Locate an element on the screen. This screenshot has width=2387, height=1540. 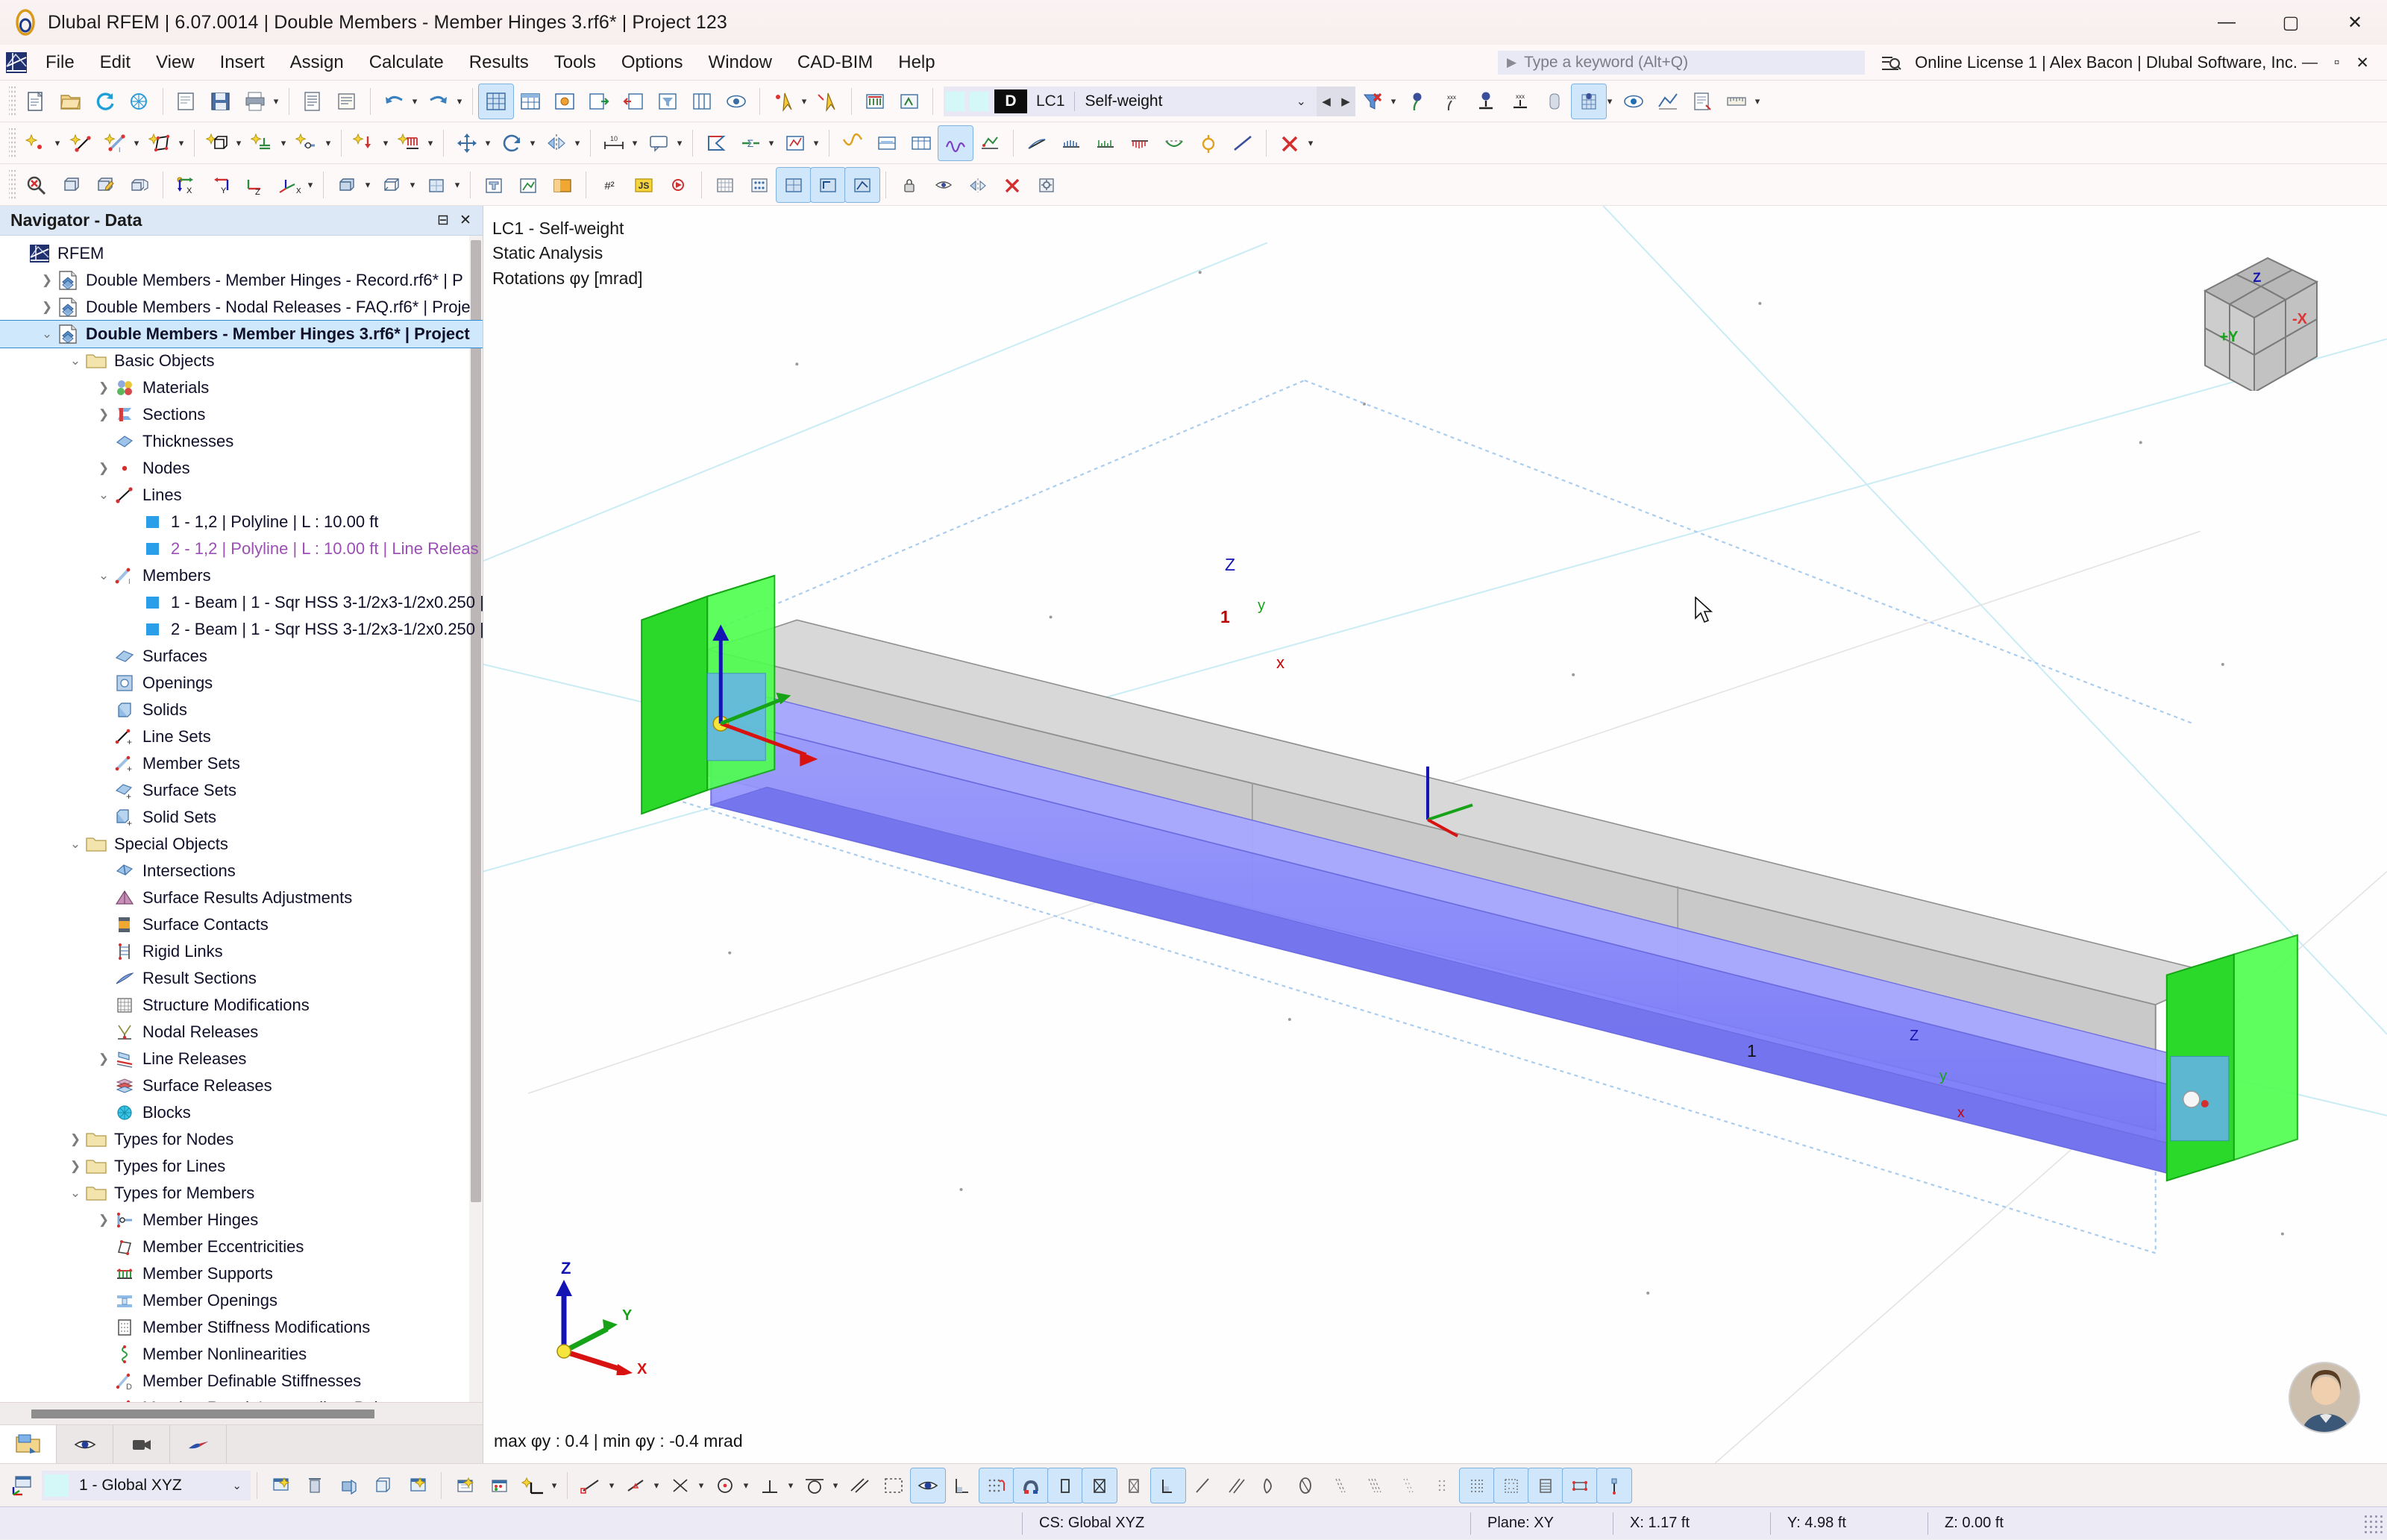
tree-item-nodal-releases: Nodal Releases is located at coordinates (242, 1032).